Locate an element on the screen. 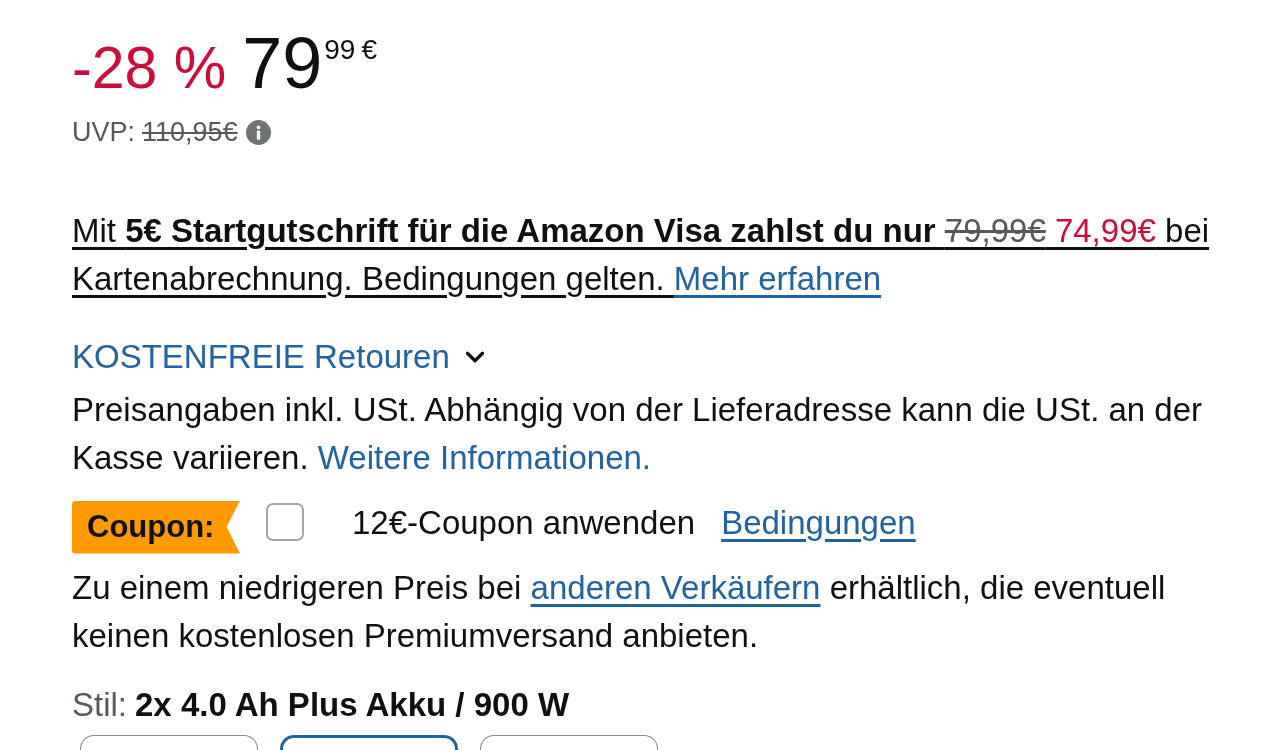 This screenshot has width=1280, height=750. coupon-label: 12€-Coupon anwenden is located at coordinates (524, 523).